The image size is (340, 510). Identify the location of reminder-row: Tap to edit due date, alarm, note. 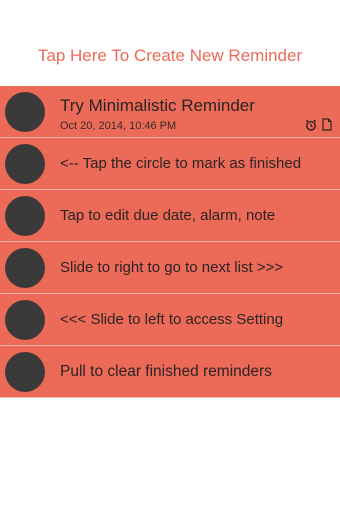
(170, 216).